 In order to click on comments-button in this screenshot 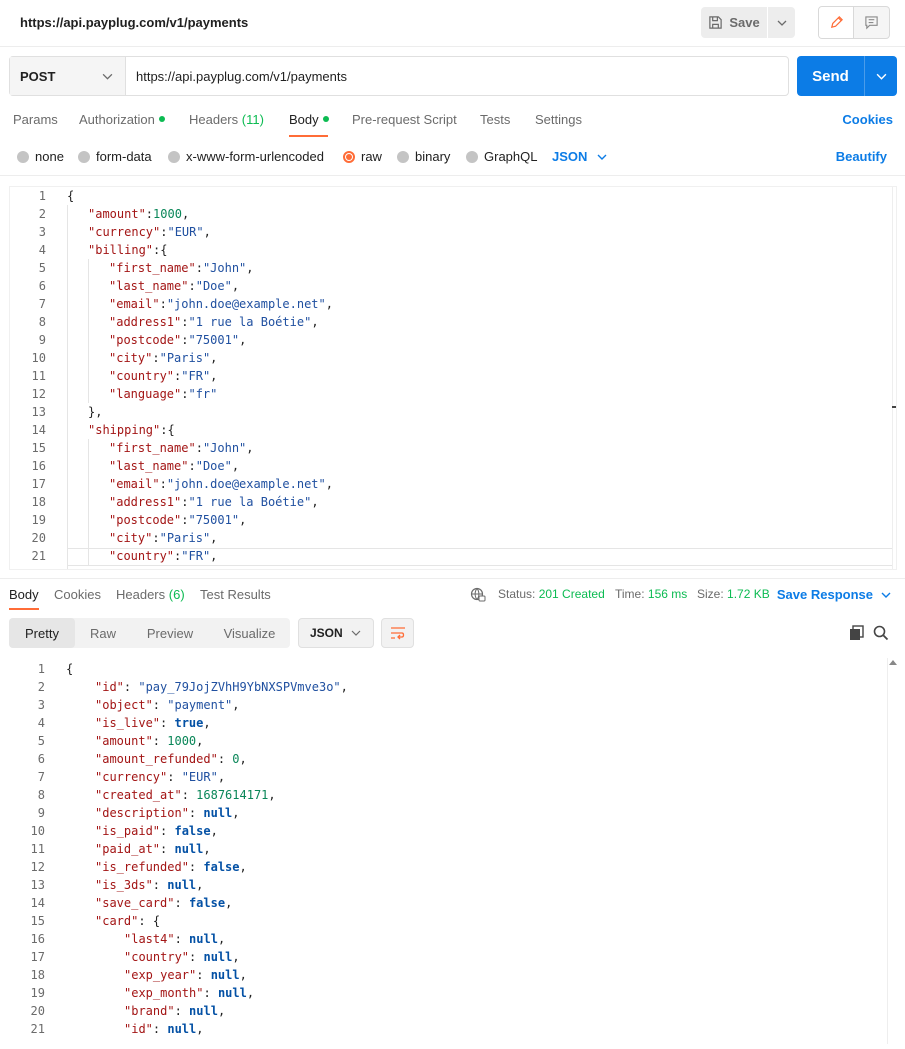, I will do `click(871, 22)`.